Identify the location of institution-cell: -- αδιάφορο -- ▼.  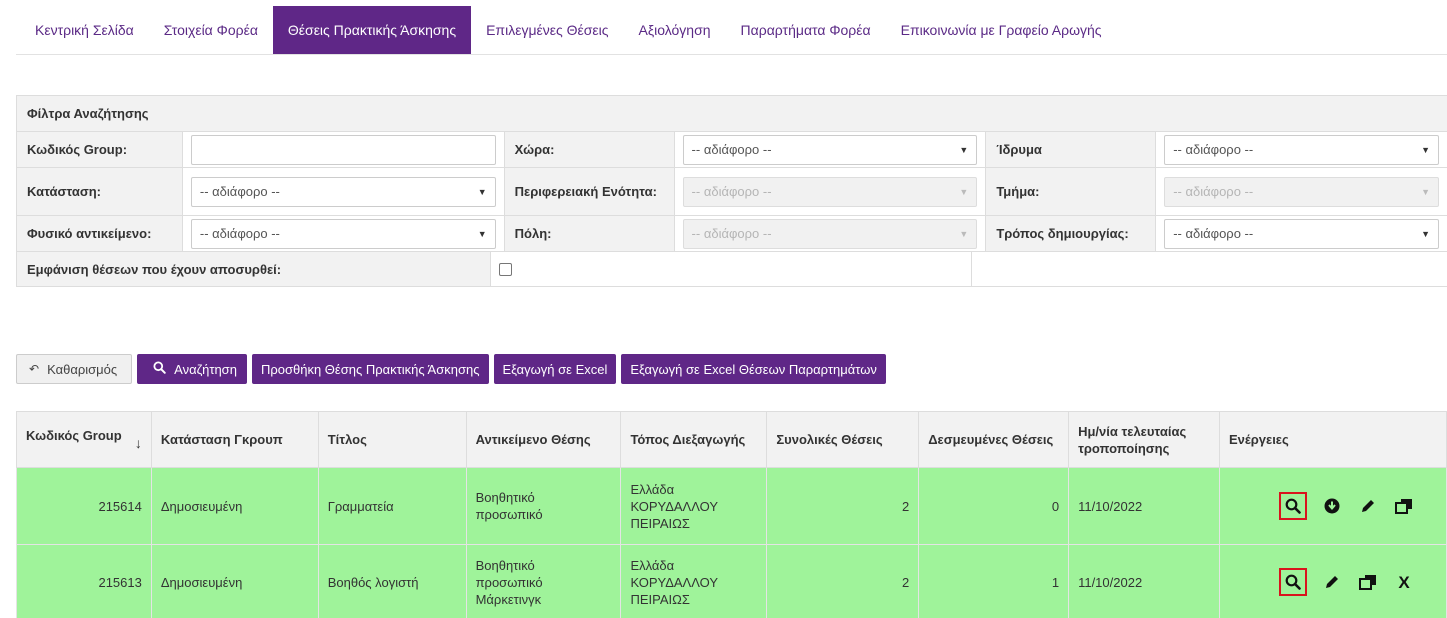
(1301, 149).